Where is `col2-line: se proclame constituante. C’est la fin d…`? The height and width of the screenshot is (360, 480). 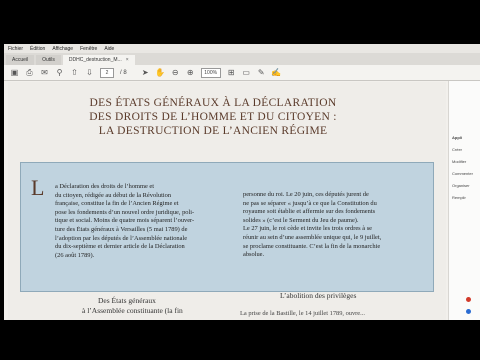
col2-line: se proclame constituante. C’est la fin d… is located at coordinates (312, 246).